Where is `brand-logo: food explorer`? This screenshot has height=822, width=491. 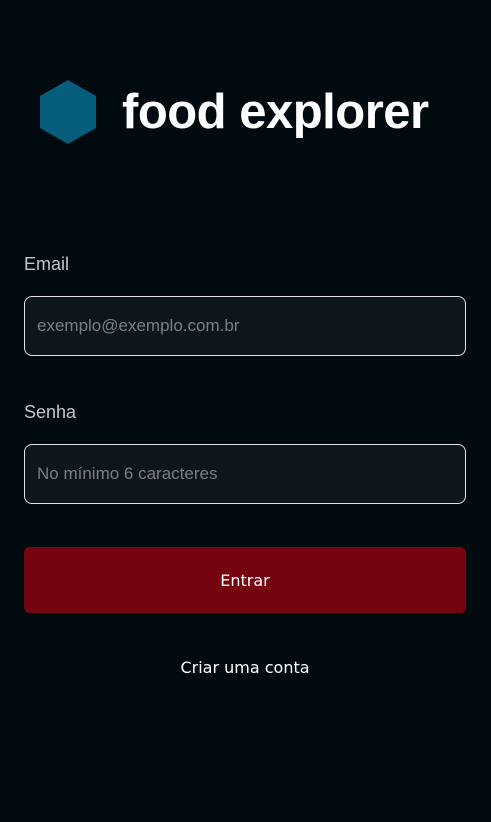 brand-logo: food explorer is located at coordinates (233, 112).